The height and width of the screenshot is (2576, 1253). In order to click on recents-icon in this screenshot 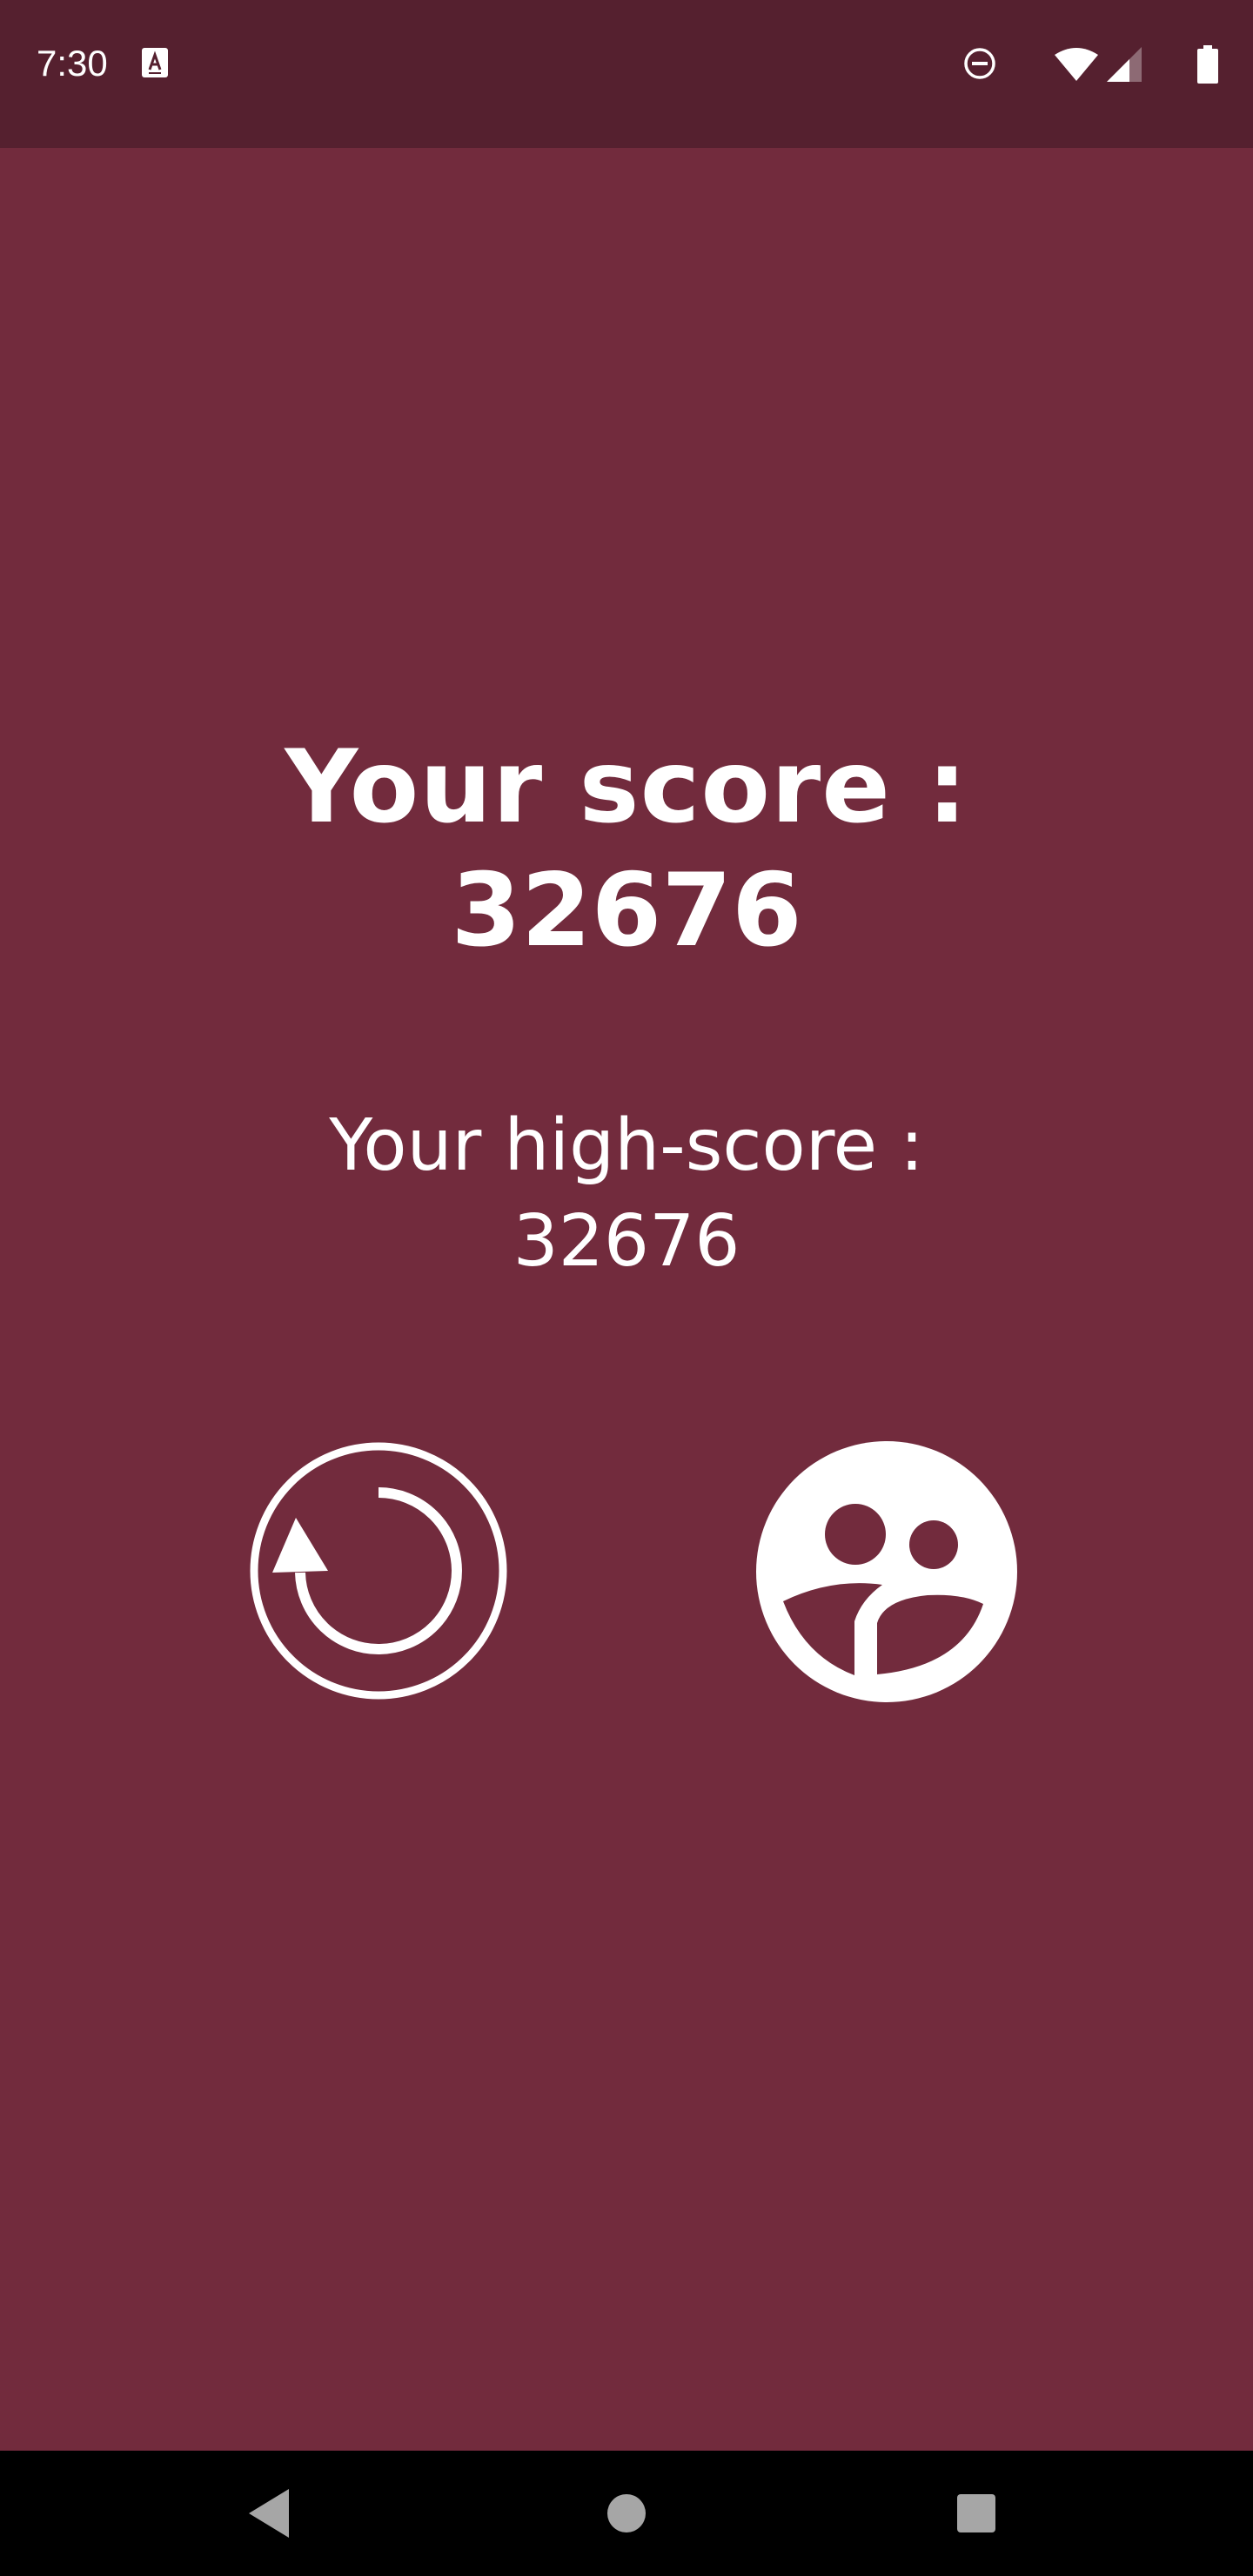, I will do `click(976, 2513)`.